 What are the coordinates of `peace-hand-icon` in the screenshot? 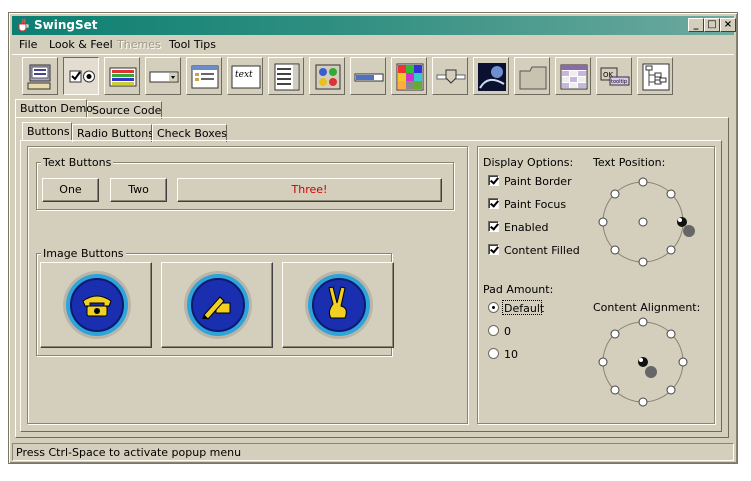 It's located at (339, 305).